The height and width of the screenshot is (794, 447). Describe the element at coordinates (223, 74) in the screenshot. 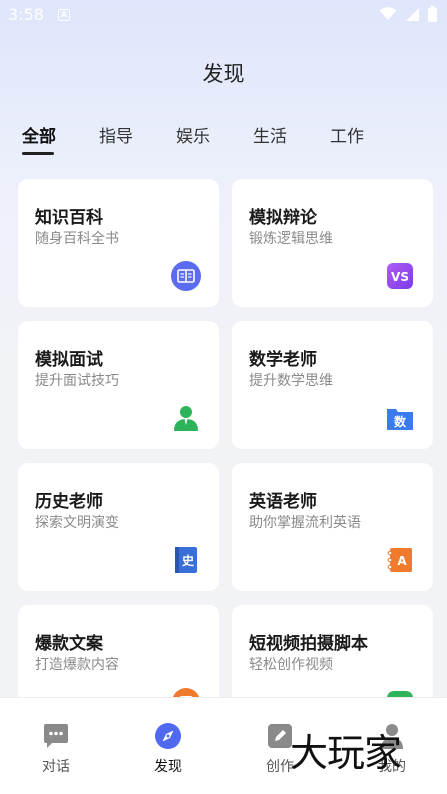

I see `page-title: 发现` at that location.